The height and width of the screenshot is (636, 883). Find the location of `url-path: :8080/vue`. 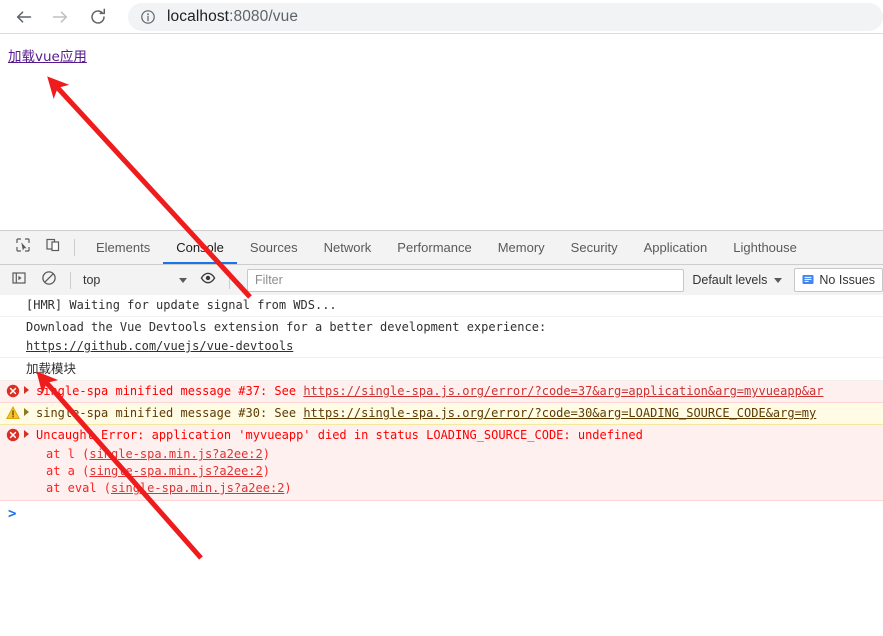

url-path: :8080/vue is located at coordinates (264, 16).